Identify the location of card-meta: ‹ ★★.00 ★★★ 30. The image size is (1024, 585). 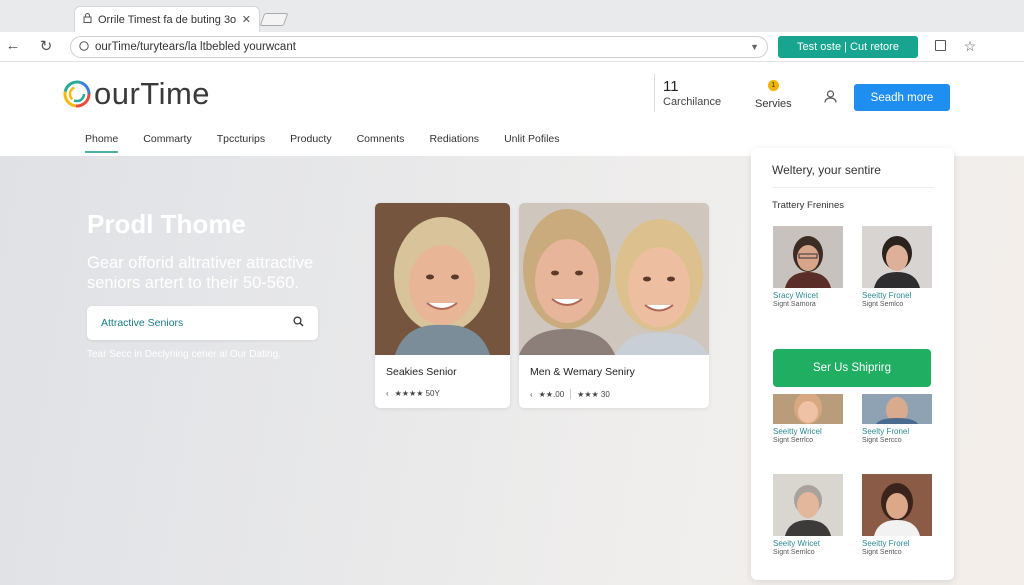
(570, 394).